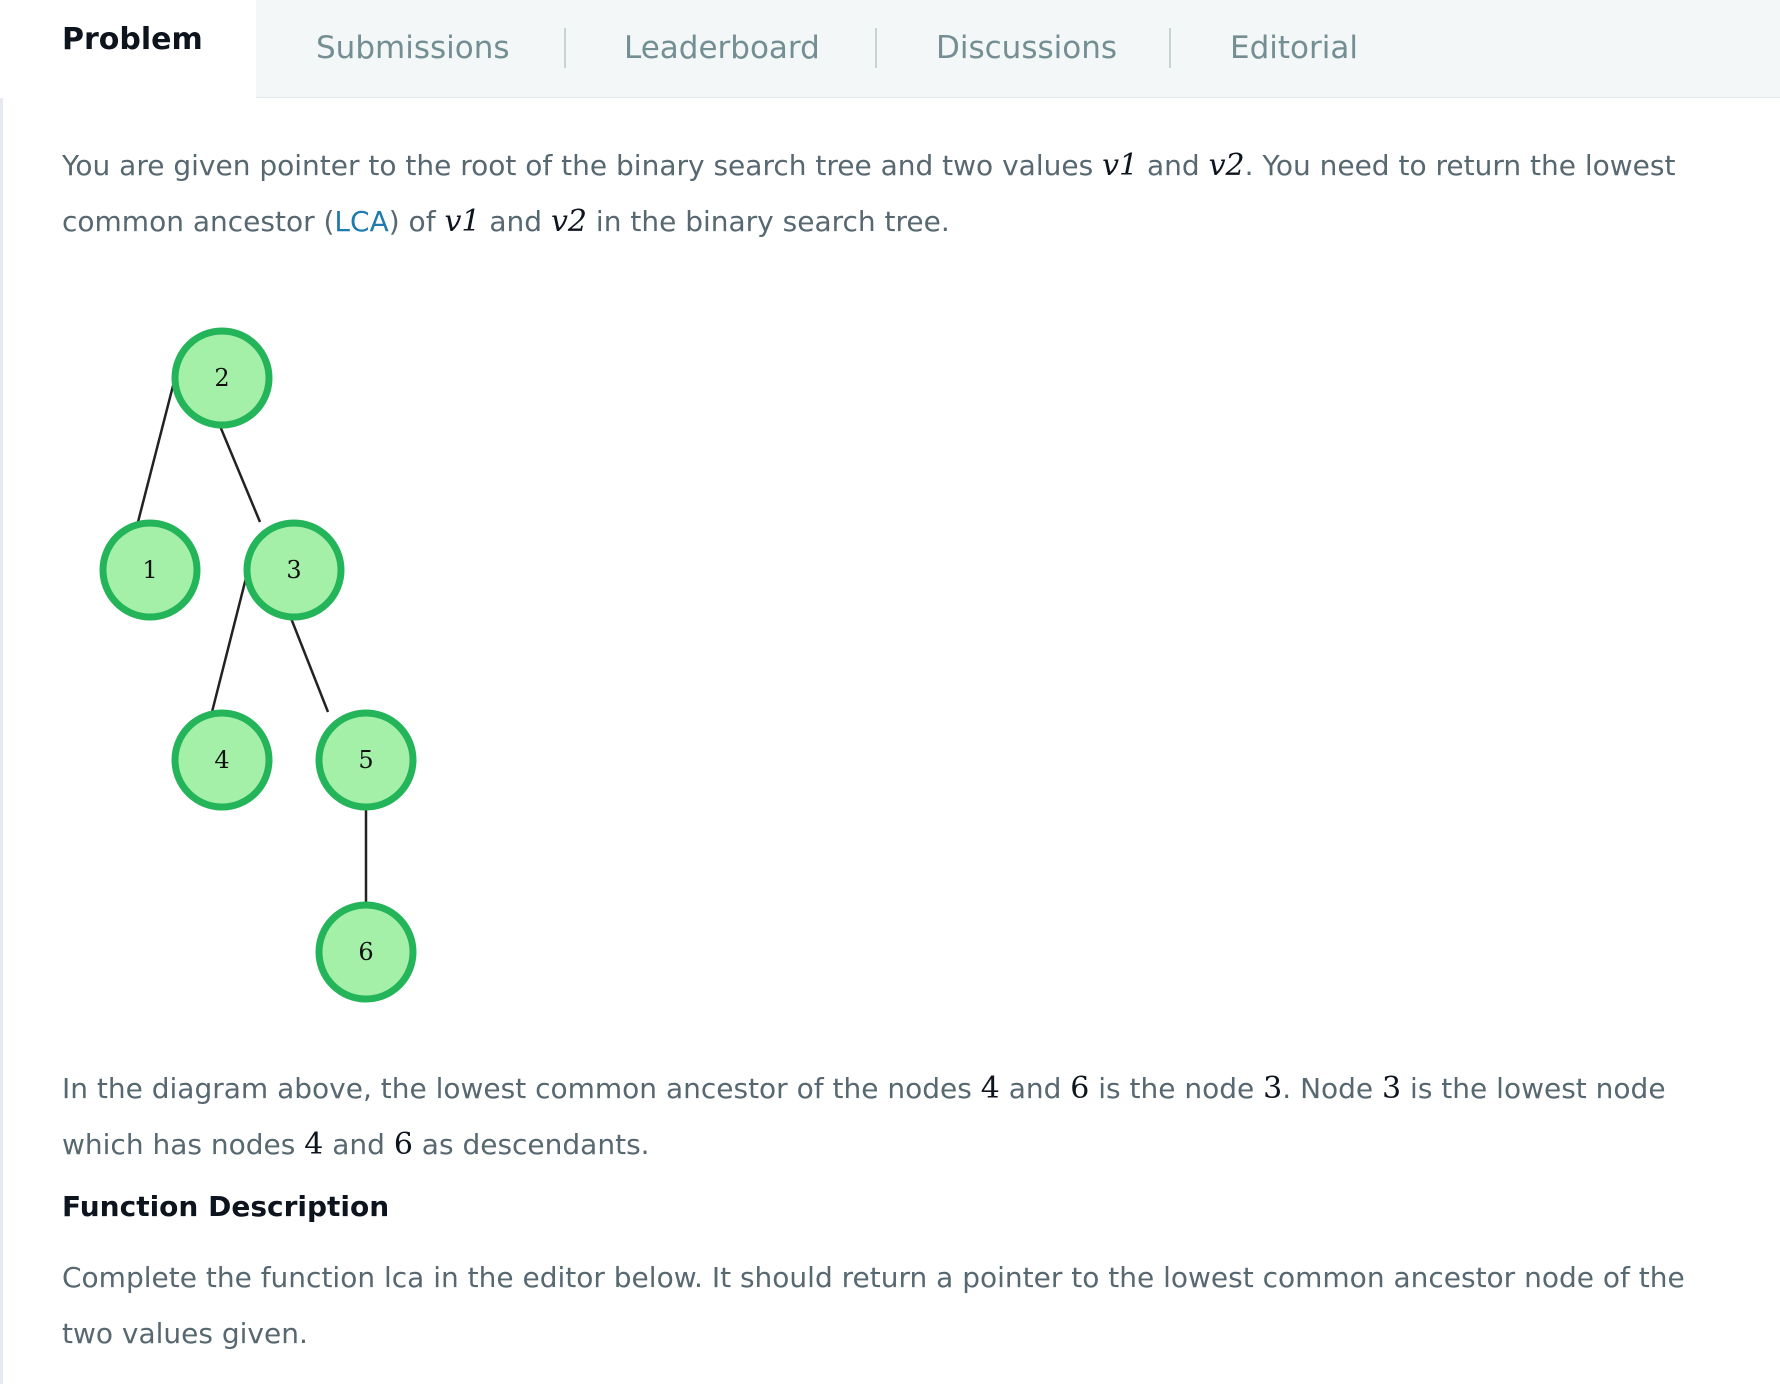 This screenshot has height=1384, width=1780. What do you see at coordinates (252, 640) in the screenshot?
I see `tree-edges` at bounding box center [252, 640].